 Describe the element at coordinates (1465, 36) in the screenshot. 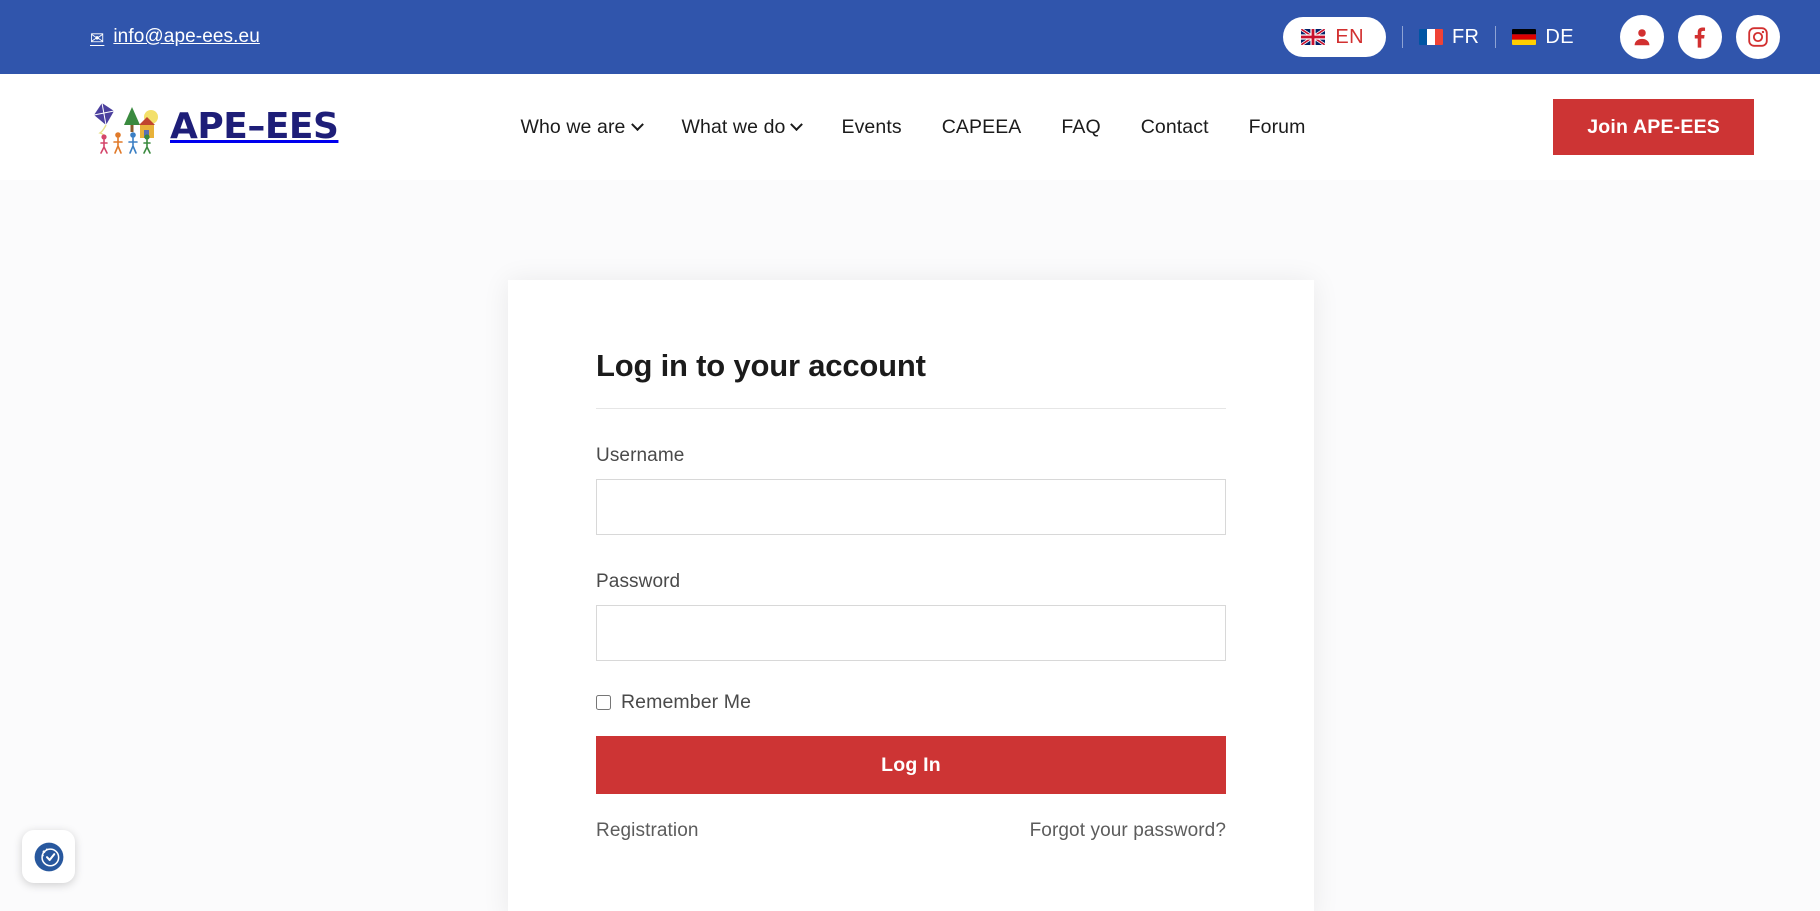

I see `language-code-fr: FR` at that location.